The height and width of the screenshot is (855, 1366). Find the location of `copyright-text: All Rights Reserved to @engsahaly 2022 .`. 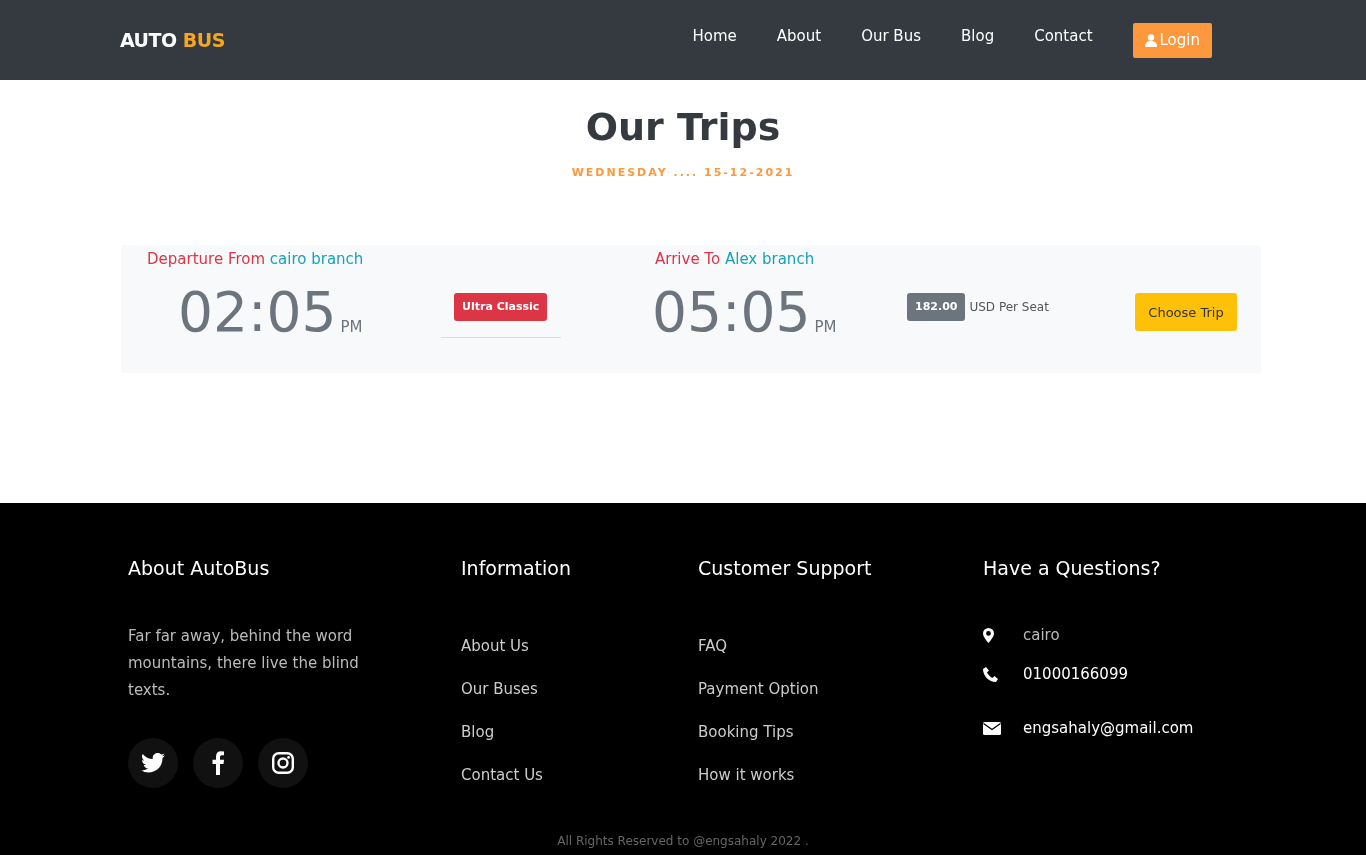

copyright-text: All Rights Reserved to @engsahaly 2022 . is located at coordinates (683, 841).